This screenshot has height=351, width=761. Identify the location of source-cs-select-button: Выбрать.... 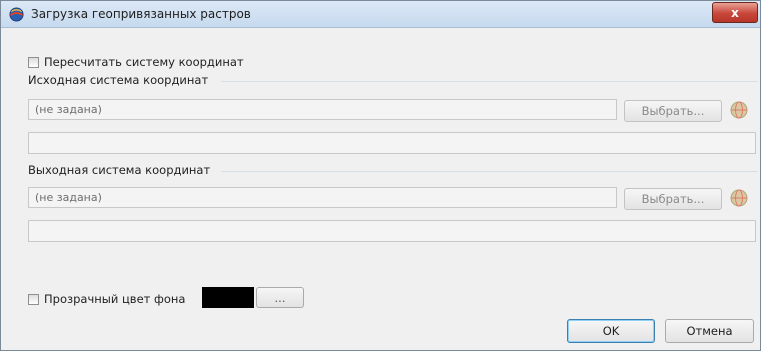
(673, 111).